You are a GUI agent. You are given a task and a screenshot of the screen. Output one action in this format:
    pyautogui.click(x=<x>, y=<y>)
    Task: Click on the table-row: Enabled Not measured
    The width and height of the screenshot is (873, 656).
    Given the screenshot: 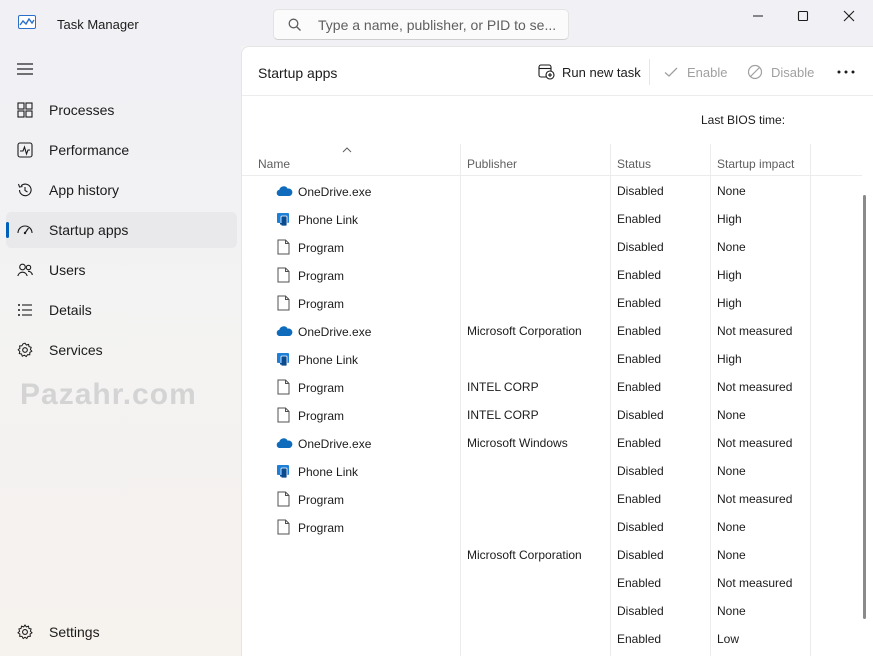 What is the action you would take?
    pyautogui.click(x=552, y=583)
    